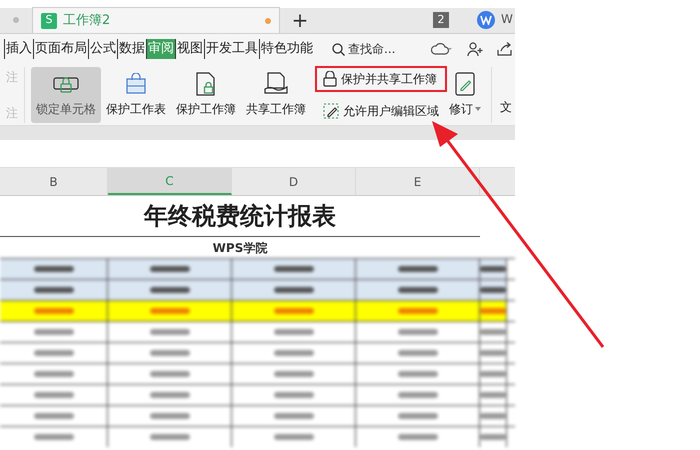 This screenshot has height=450, width=700. Describe the element at coordinates (442, 49) in the screenshot. I see `cloud-icon` at that location.